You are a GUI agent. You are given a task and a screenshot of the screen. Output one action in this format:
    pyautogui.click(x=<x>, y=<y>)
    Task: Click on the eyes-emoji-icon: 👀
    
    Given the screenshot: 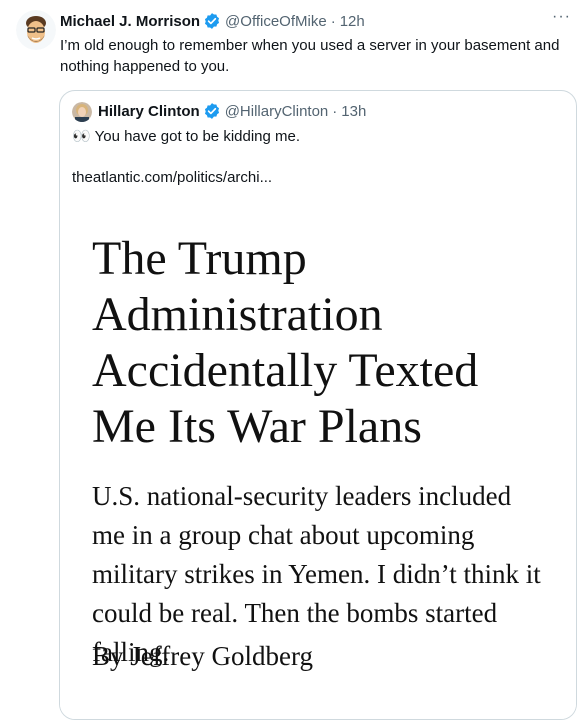 What is the action you would take?
    pyautogui.click(x=81, y=136)
    